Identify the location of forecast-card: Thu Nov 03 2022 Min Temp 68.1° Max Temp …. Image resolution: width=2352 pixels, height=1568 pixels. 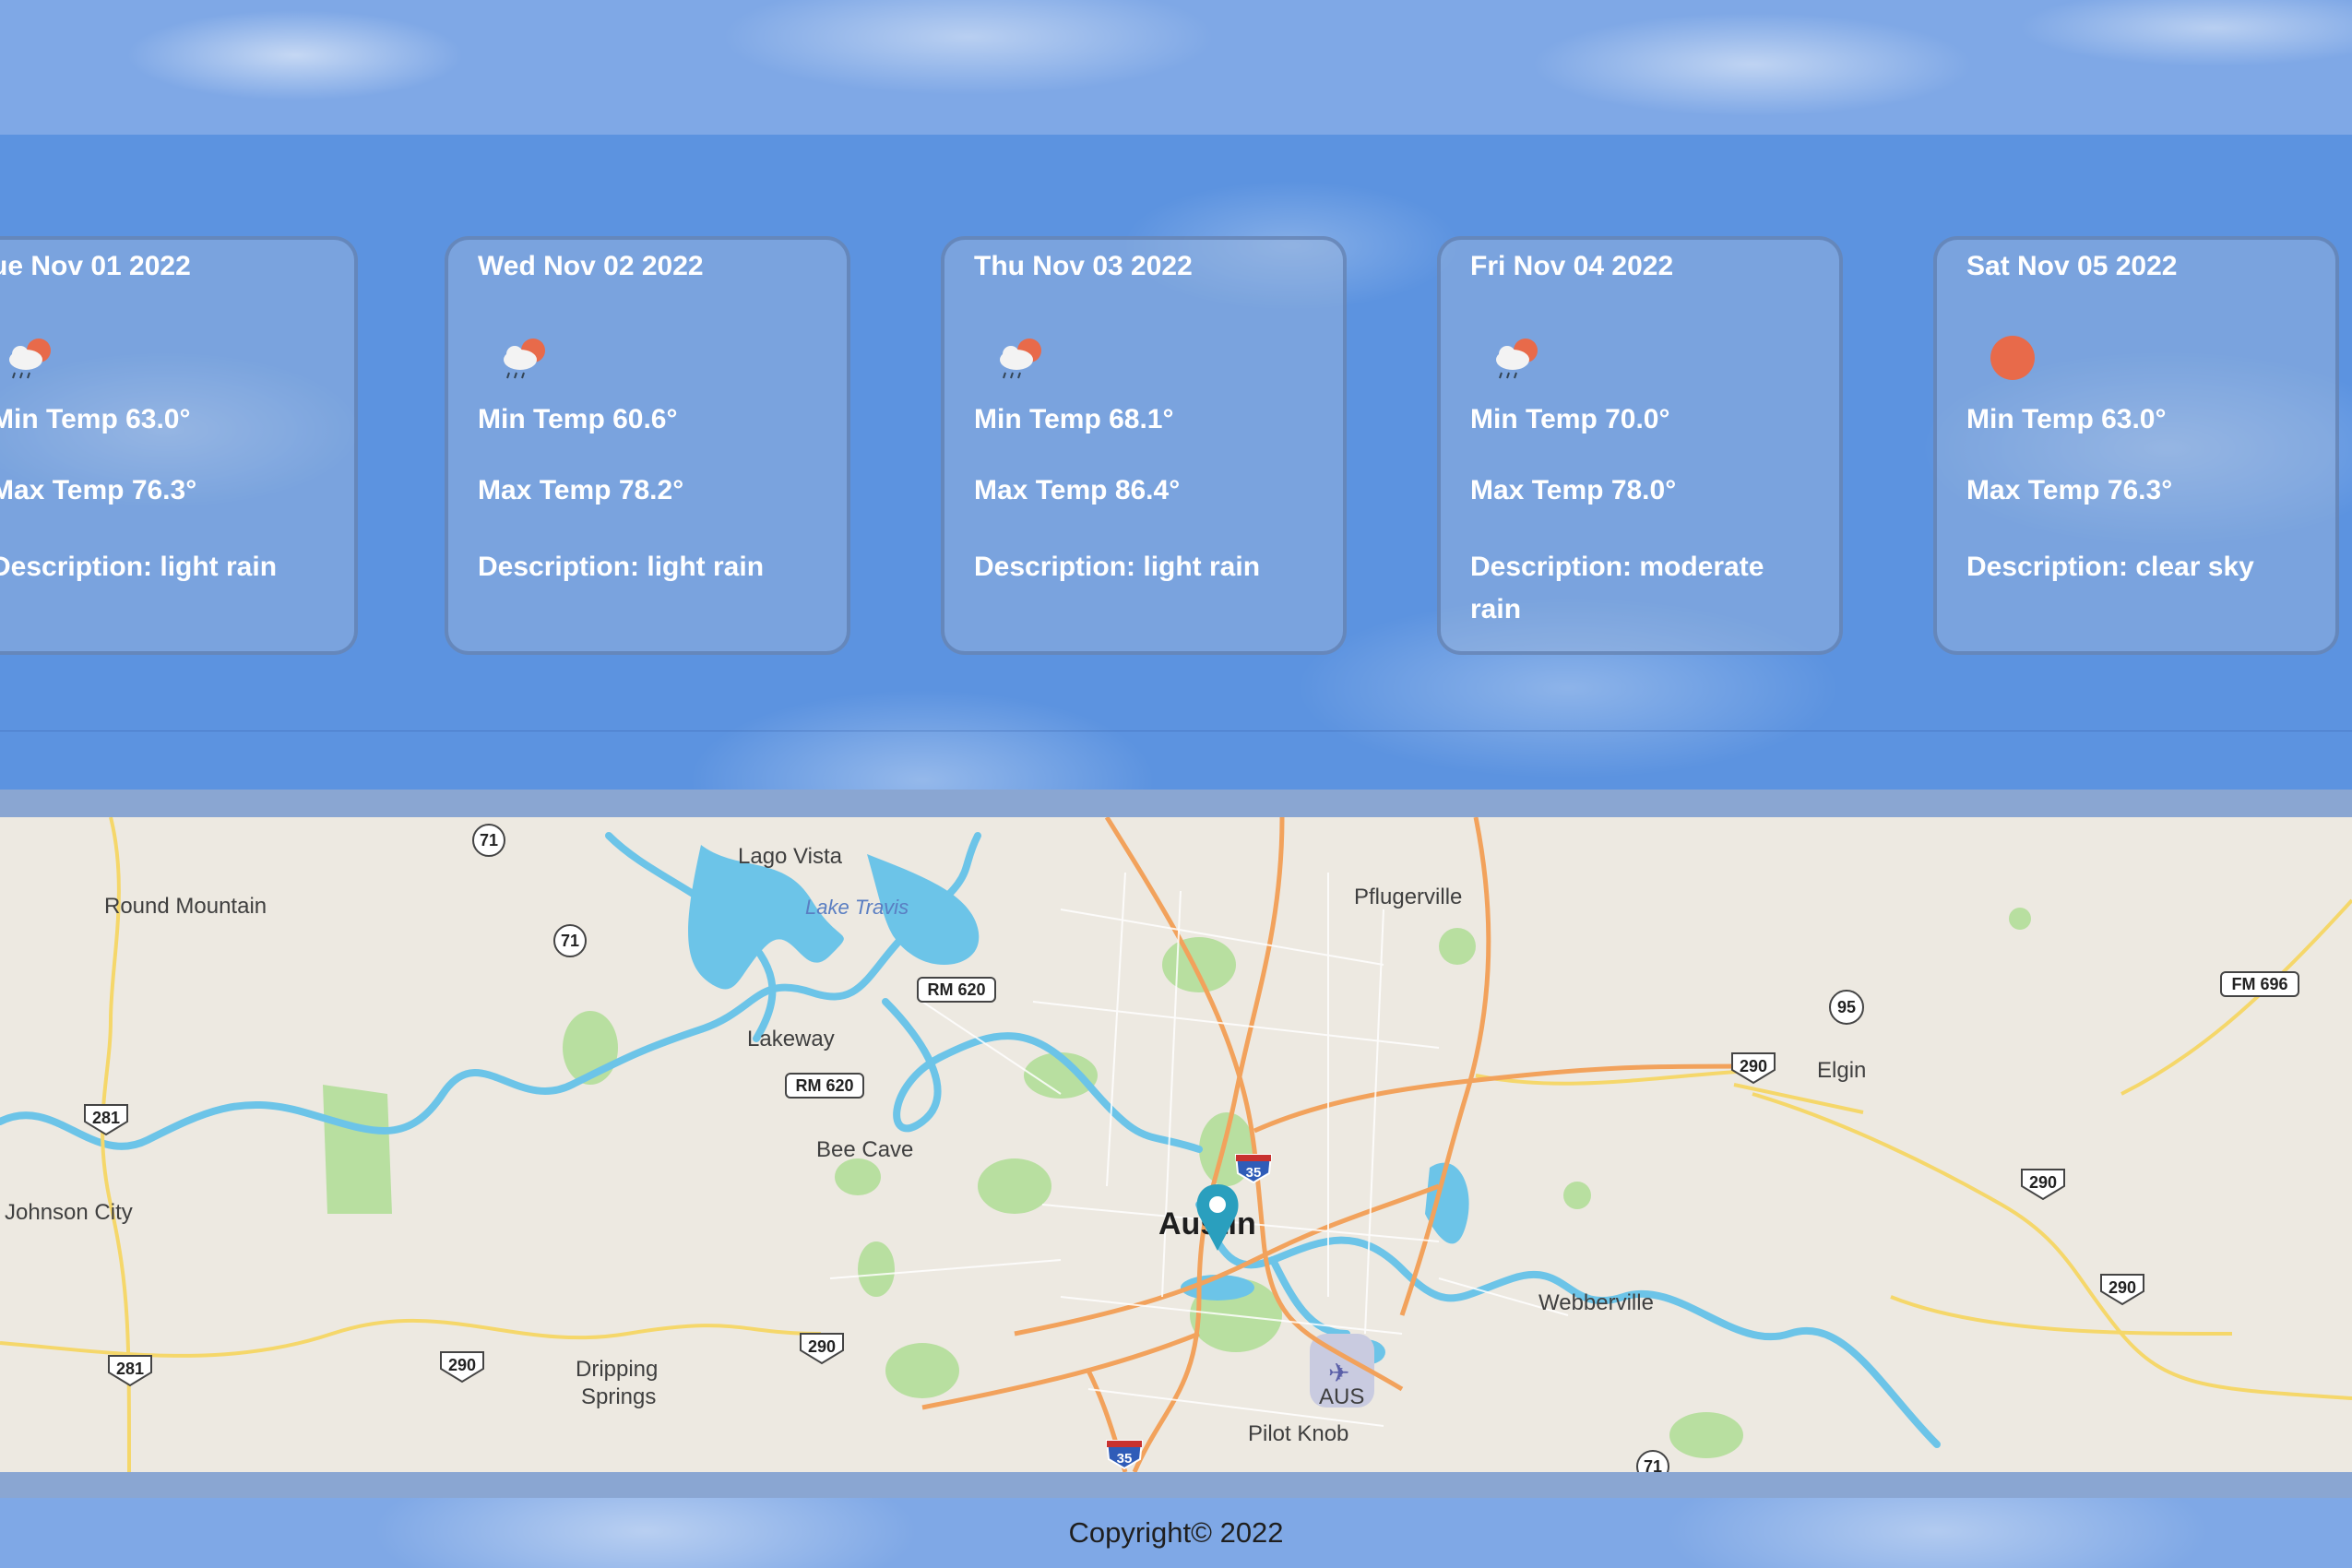
(1144, 445).